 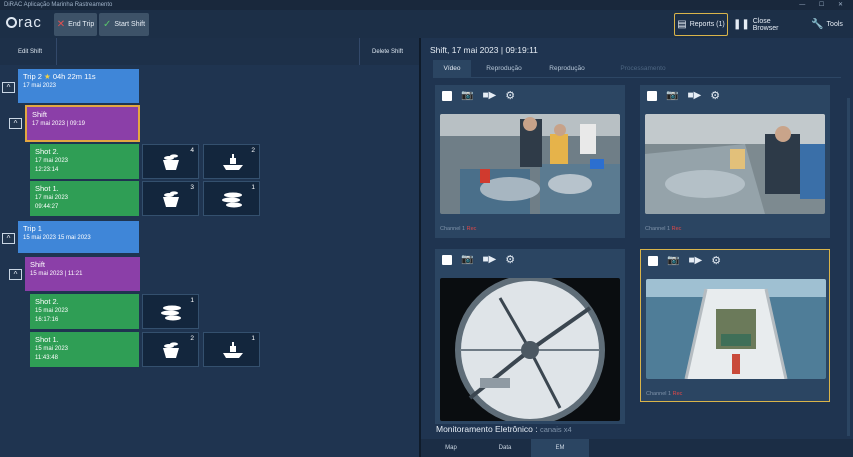 I want to click on tab-playback-1: Reprodução, so click(x=504, y=69).